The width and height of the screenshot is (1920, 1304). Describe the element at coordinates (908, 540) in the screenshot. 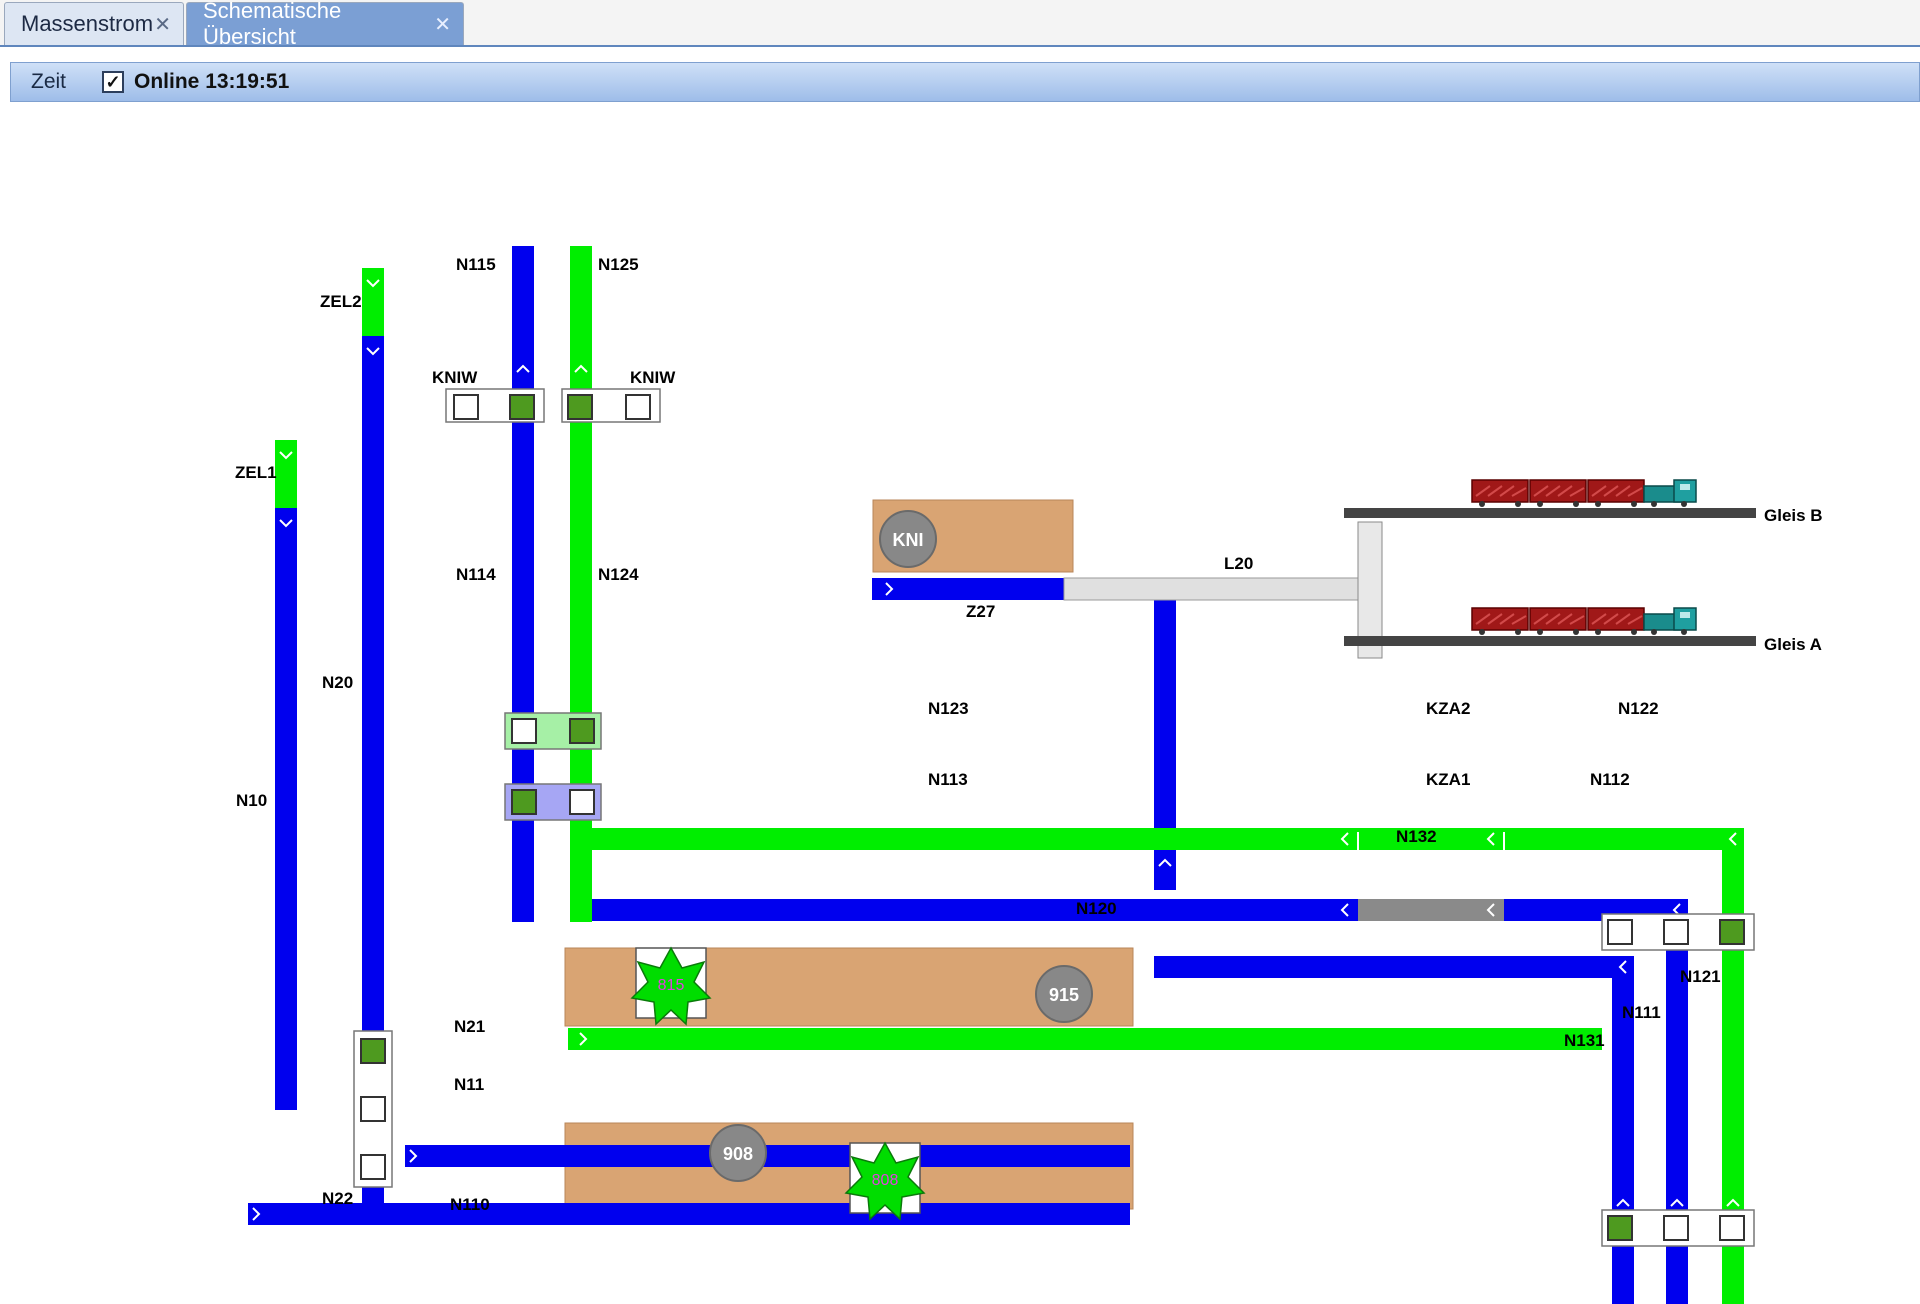

I see `label-kni: KNI` at that location.